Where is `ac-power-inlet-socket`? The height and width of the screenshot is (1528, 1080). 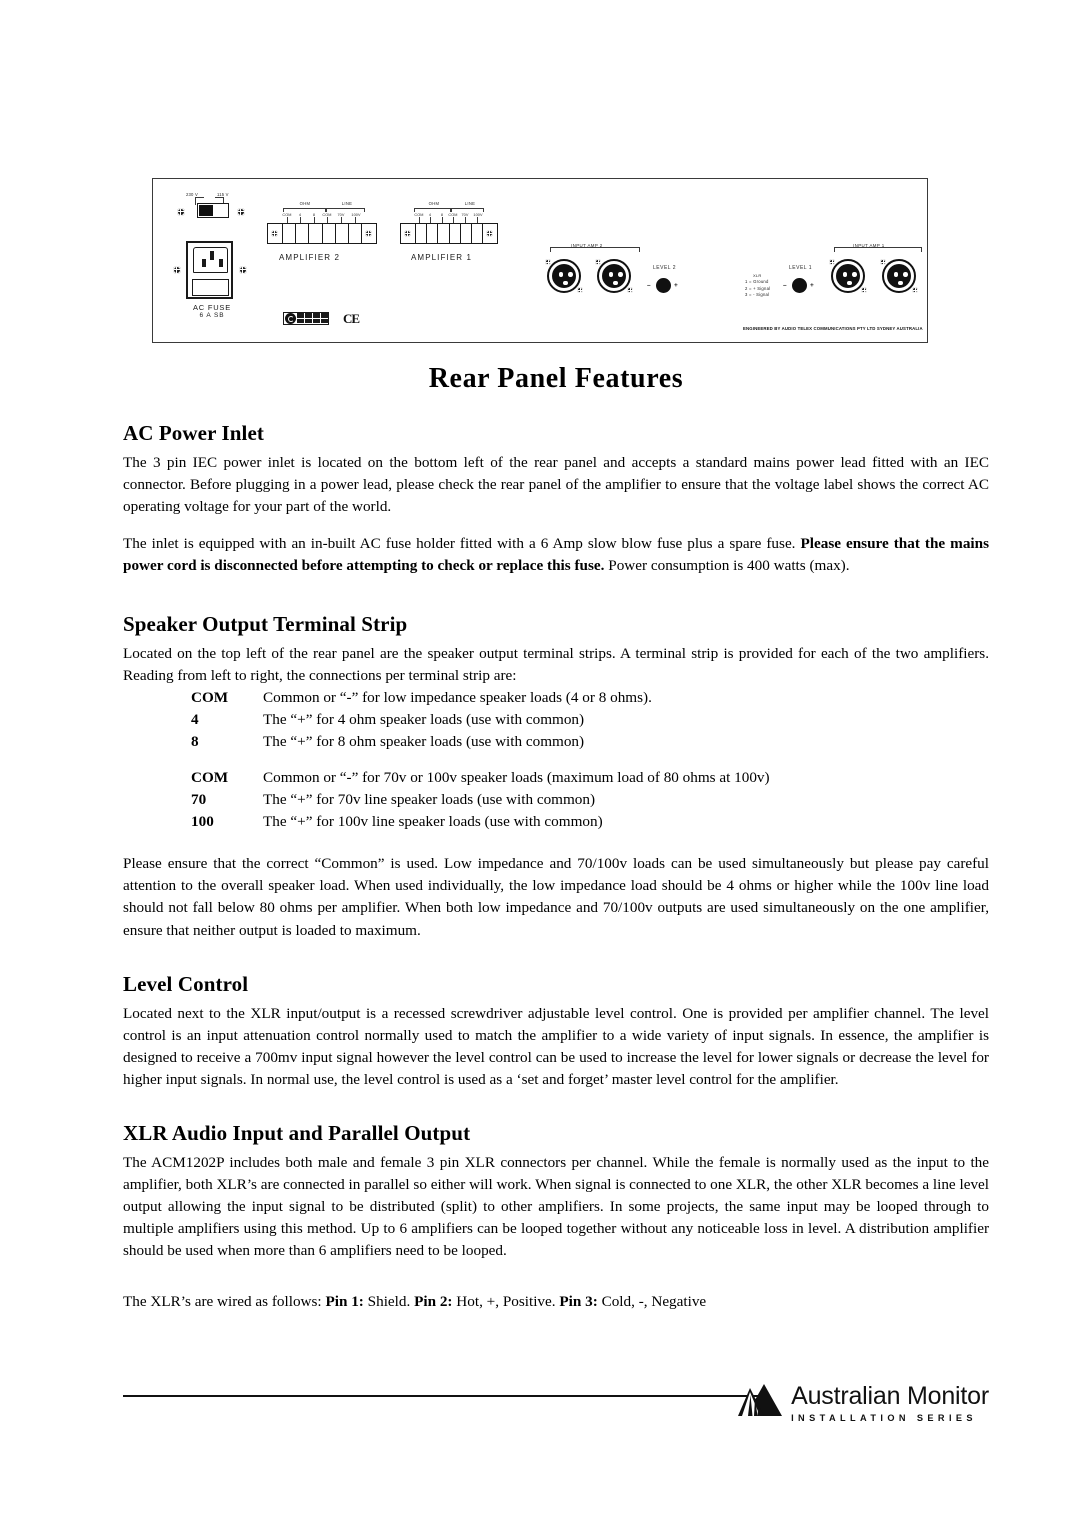
ac-power-inlet-socket is located at coordinates (209, 270).